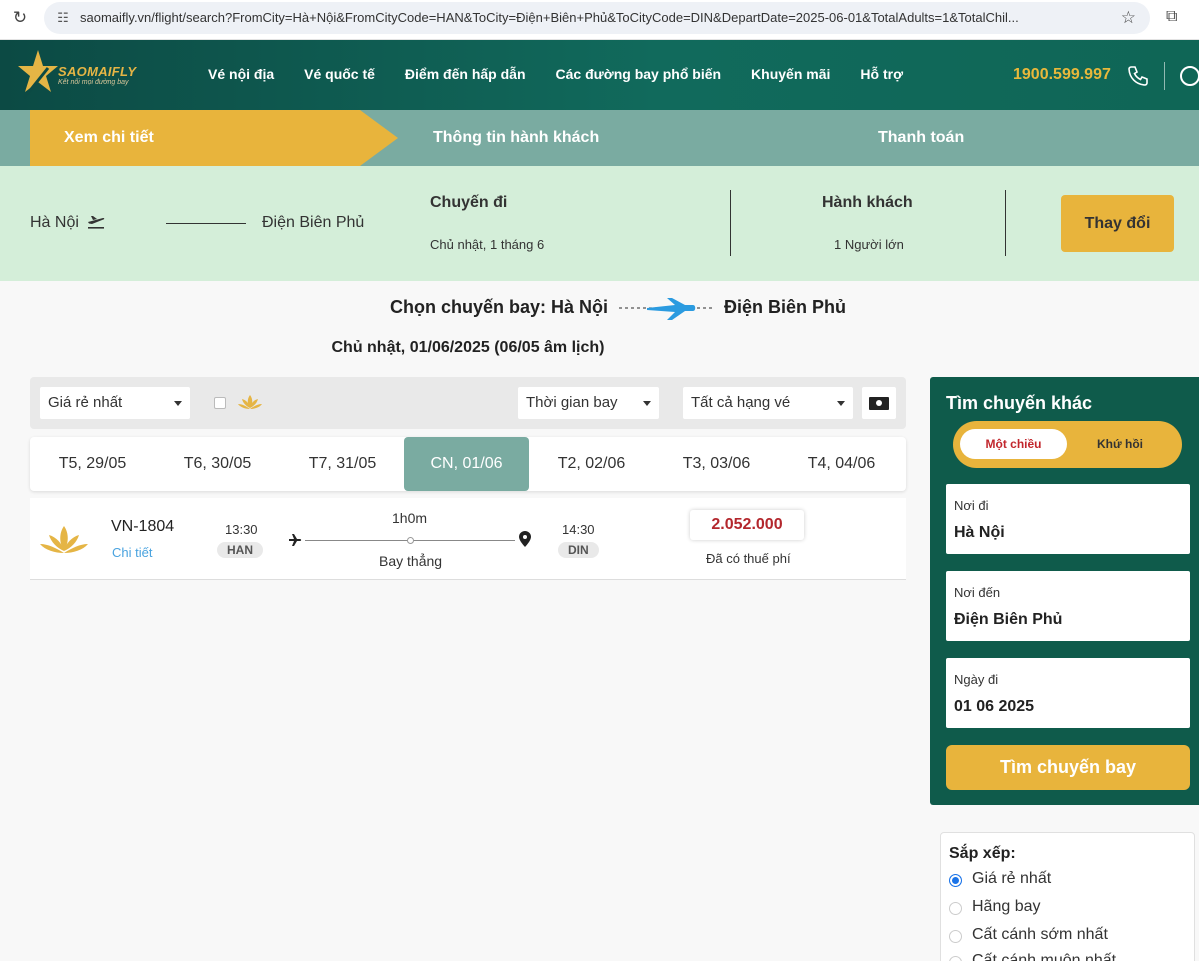  I want to click on trip-date: Chủ nhật, 1 tháng 6, so click(487, 244).